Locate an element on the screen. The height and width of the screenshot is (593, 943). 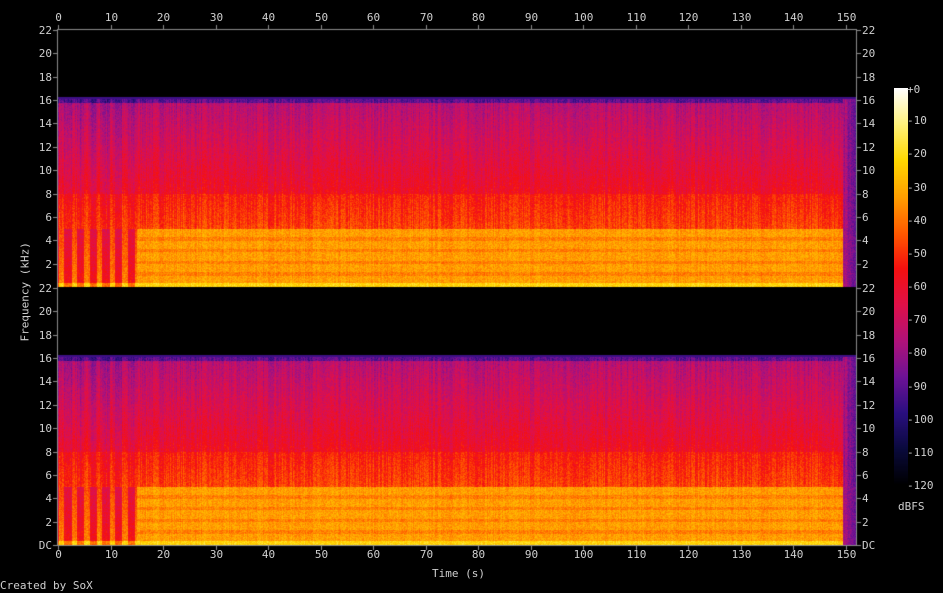
x-tick-top: 90 is located at coordinates (531, 17).